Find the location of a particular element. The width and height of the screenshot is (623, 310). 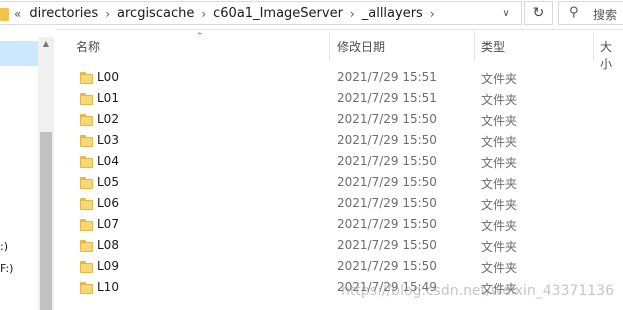

nav-drive-label: F:) is located at coordinates (6, 268).